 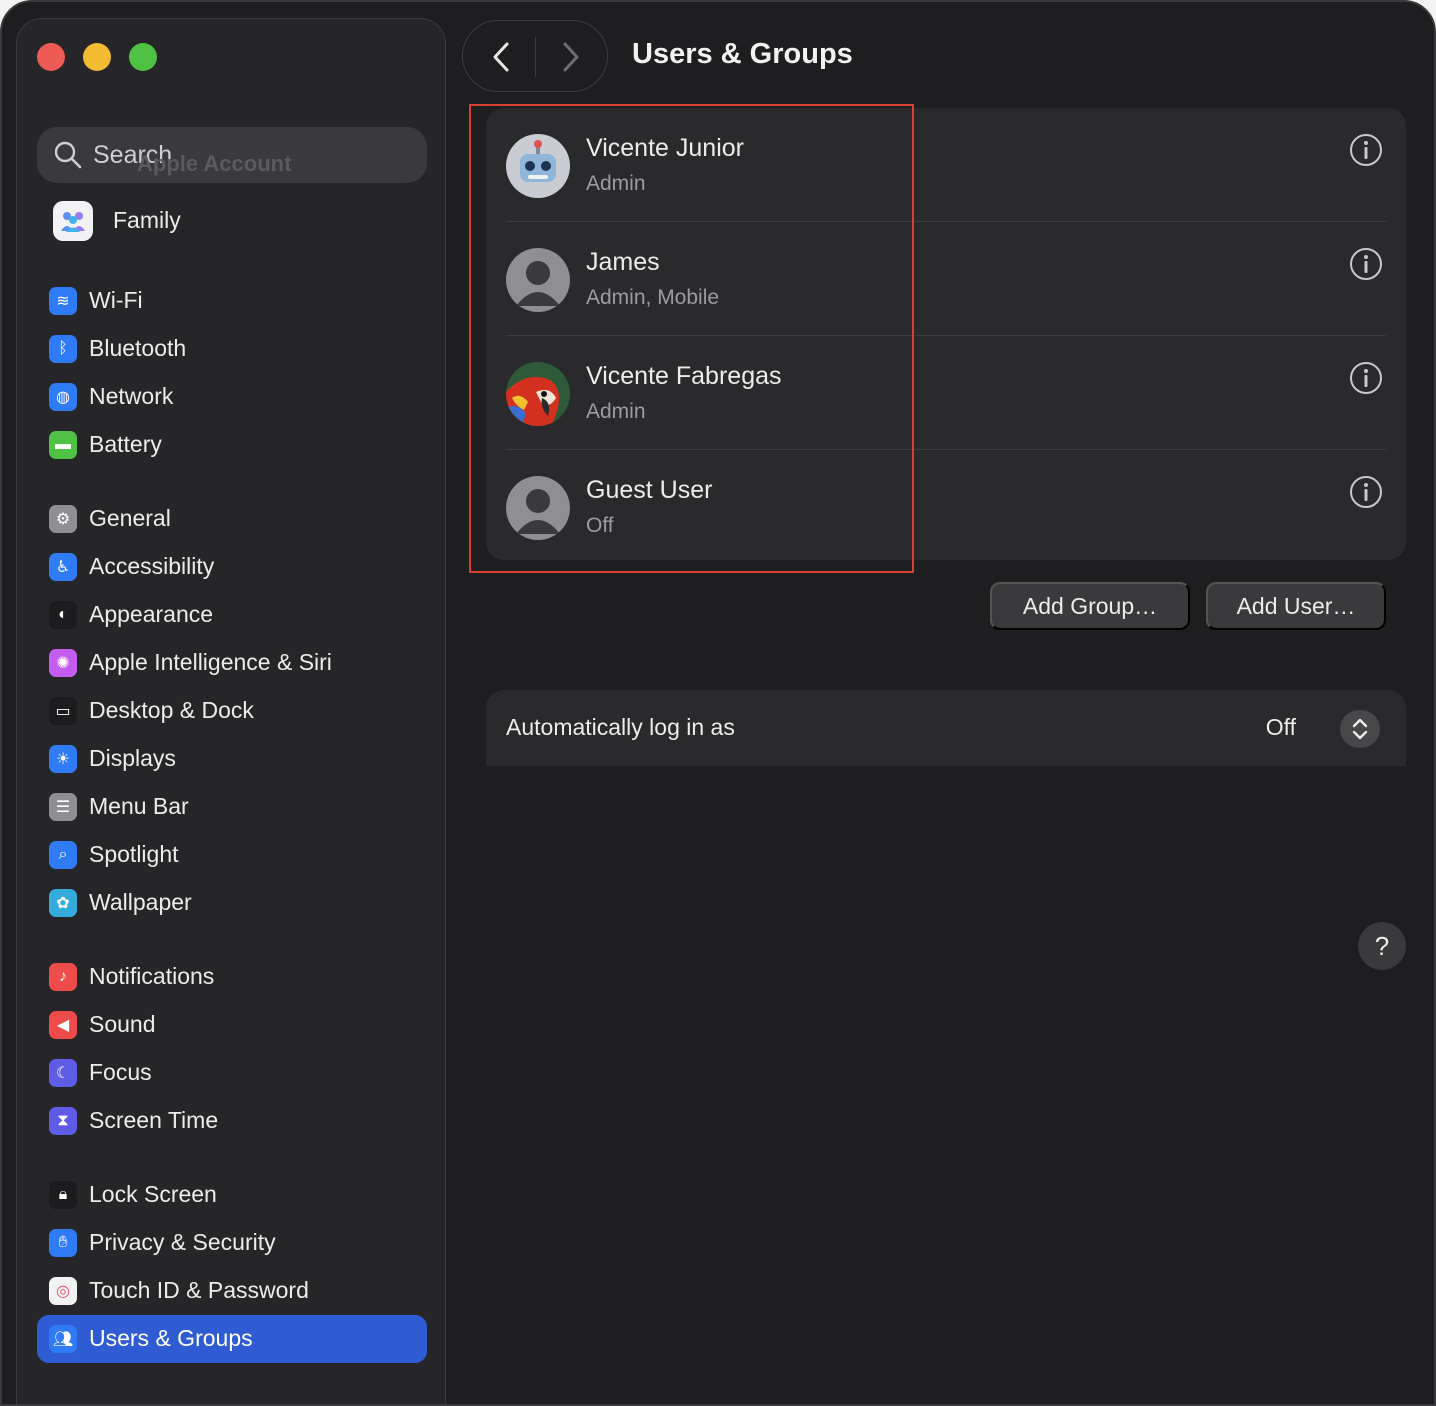 I want to click on back-button, so click(x=501, y=57).